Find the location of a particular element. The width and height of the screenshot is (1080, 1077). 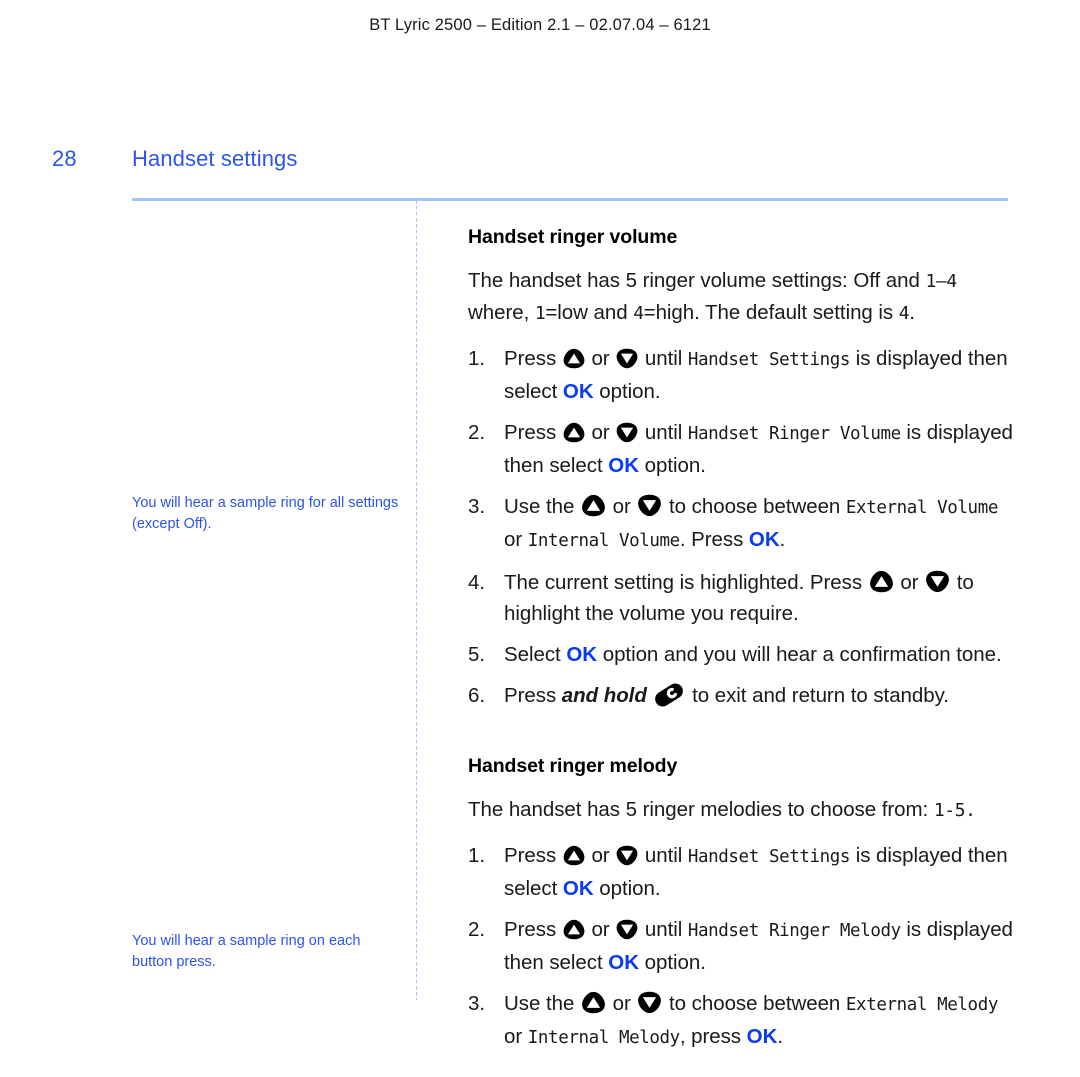

section-title: Handset settings is located at coordinates (215, 158).